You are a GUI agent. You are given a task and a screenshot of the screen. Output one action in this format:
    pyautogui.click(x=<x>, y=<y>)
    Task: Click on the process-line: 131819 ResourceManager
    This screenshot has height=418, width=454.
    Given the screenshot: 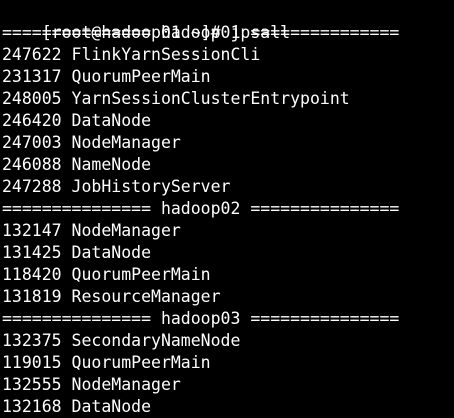 What is the action you would take?
    pyautogui.click(x=111, y=296)
    